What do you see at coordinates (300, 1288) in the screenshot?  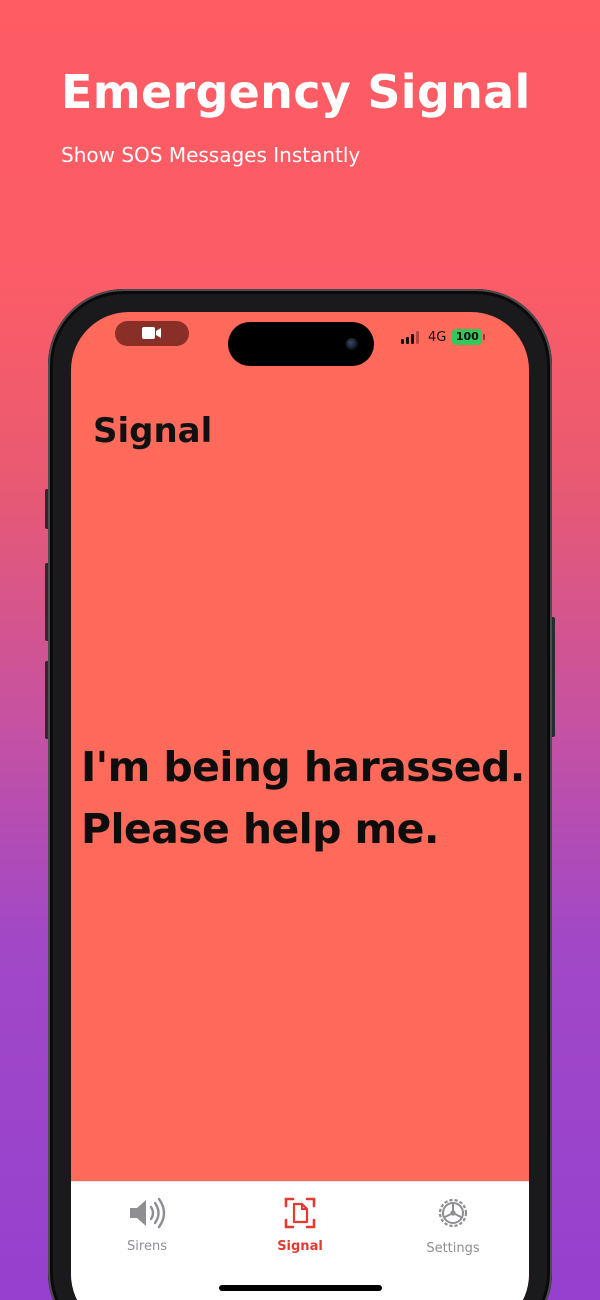 I see `home-indicator` at bounding box center [300, 1288].